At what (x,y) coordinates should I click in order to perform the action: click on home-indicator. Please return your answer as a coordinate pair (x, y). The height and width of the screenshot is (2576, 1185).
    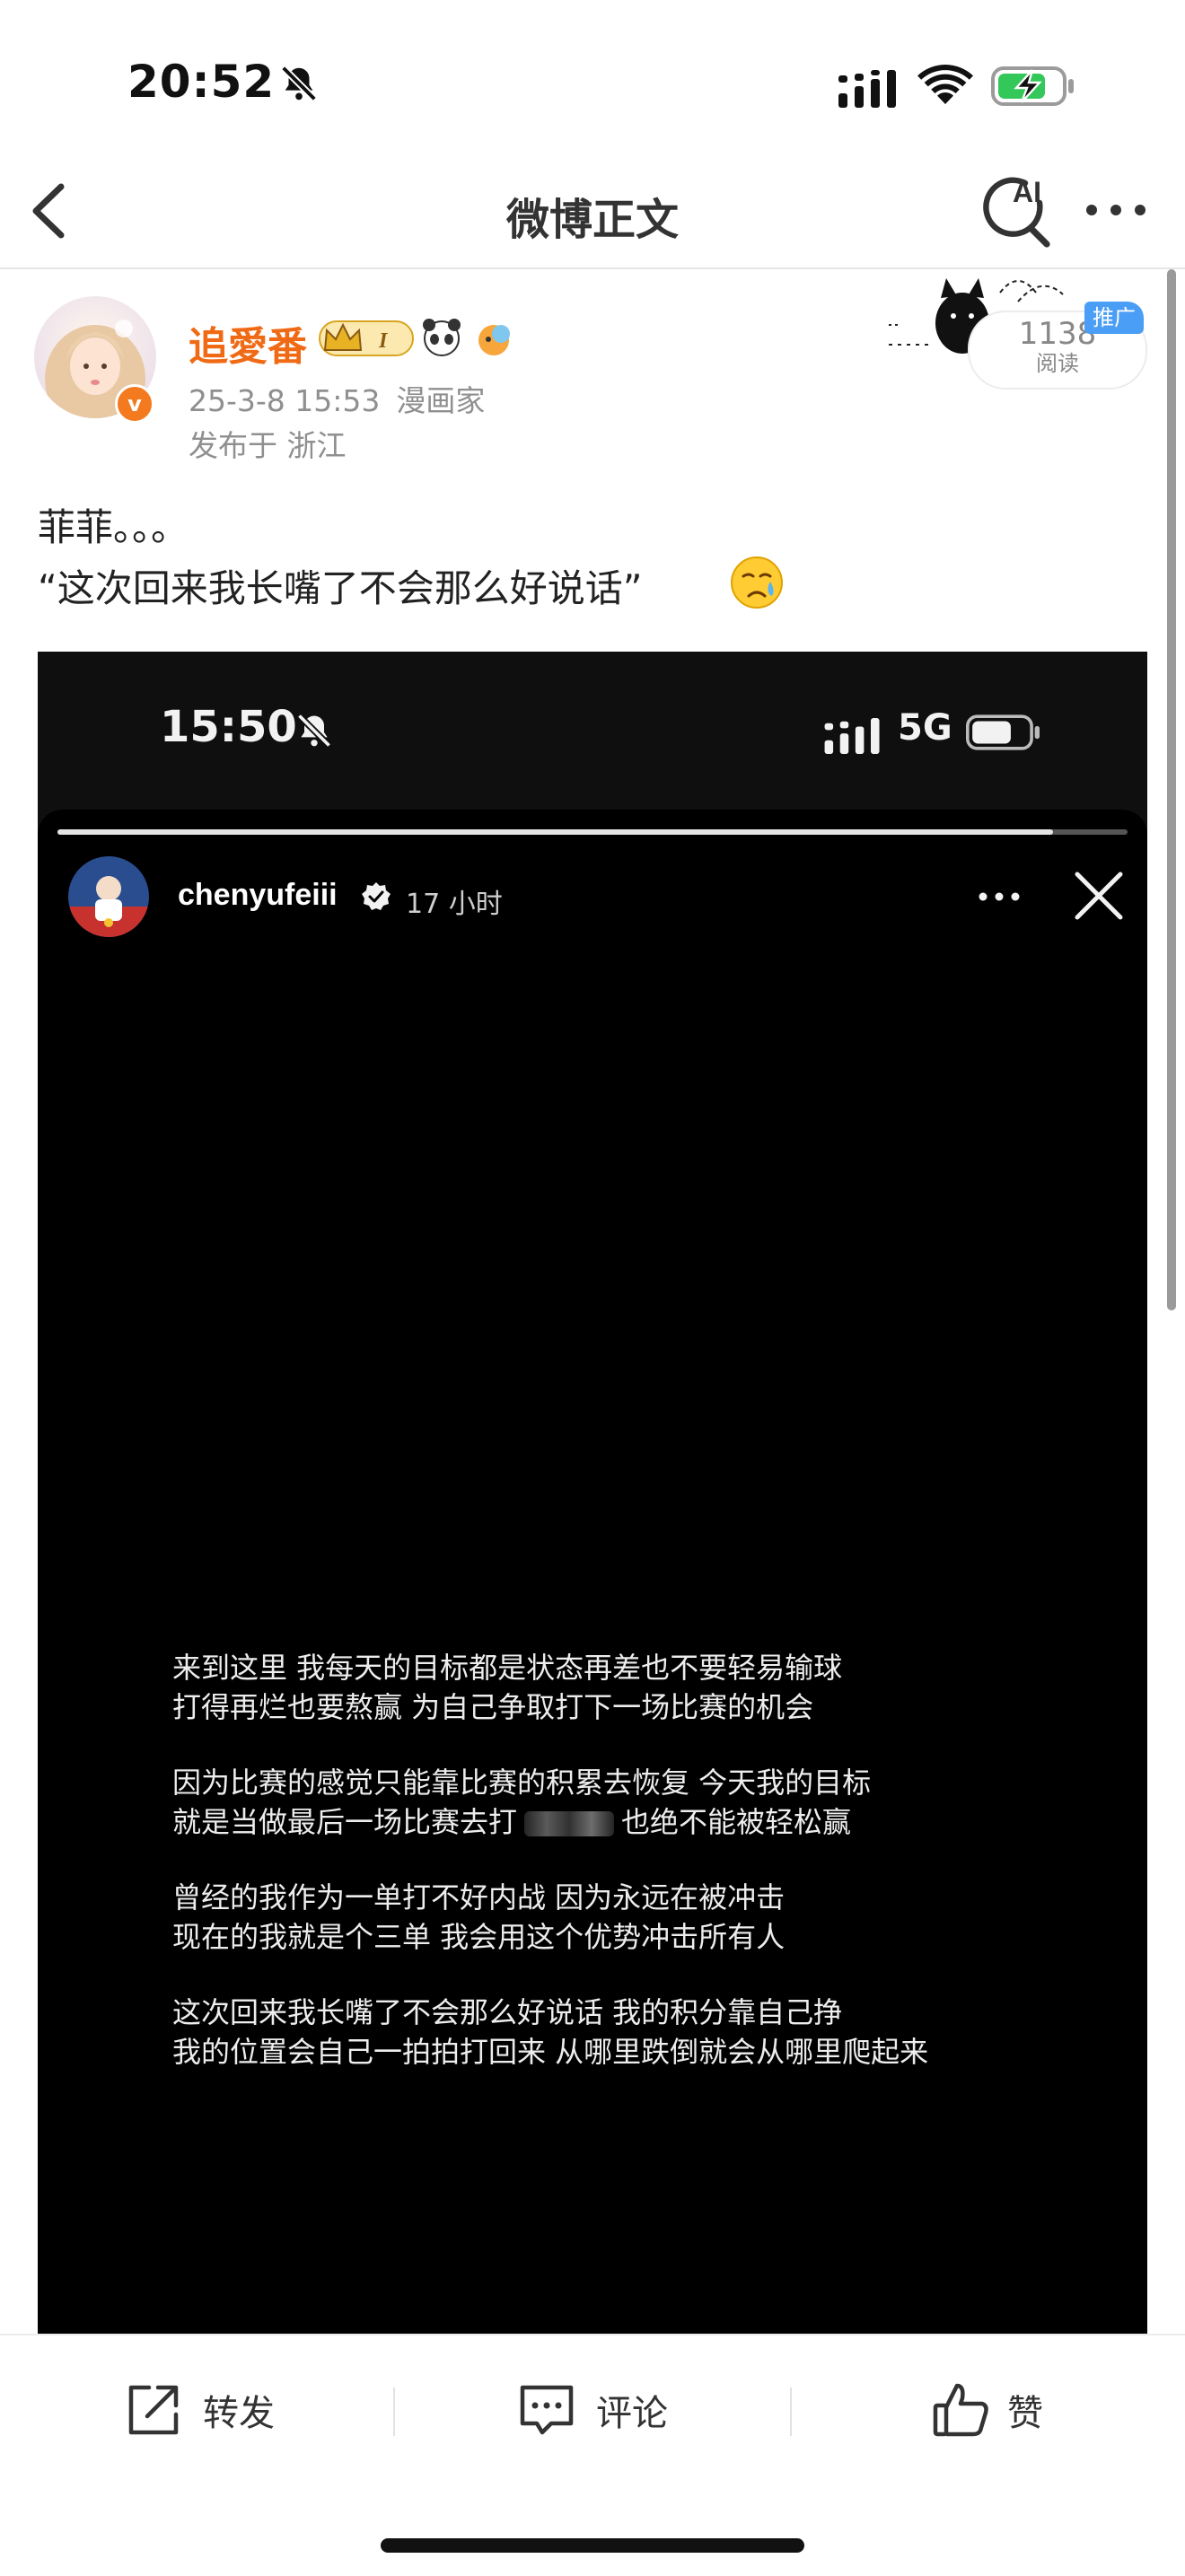
    Looking at the image, I should click on (592, 2545).